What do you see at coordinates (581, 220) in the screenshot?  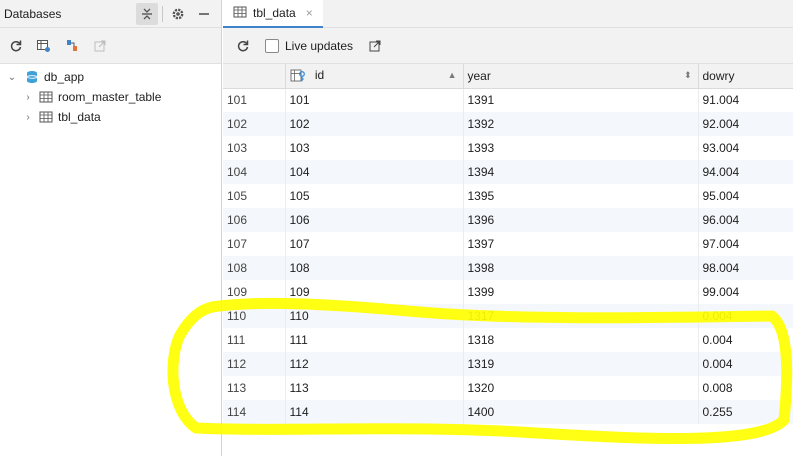 I see `cell-year: 1396` at bounding box center [581, 220].